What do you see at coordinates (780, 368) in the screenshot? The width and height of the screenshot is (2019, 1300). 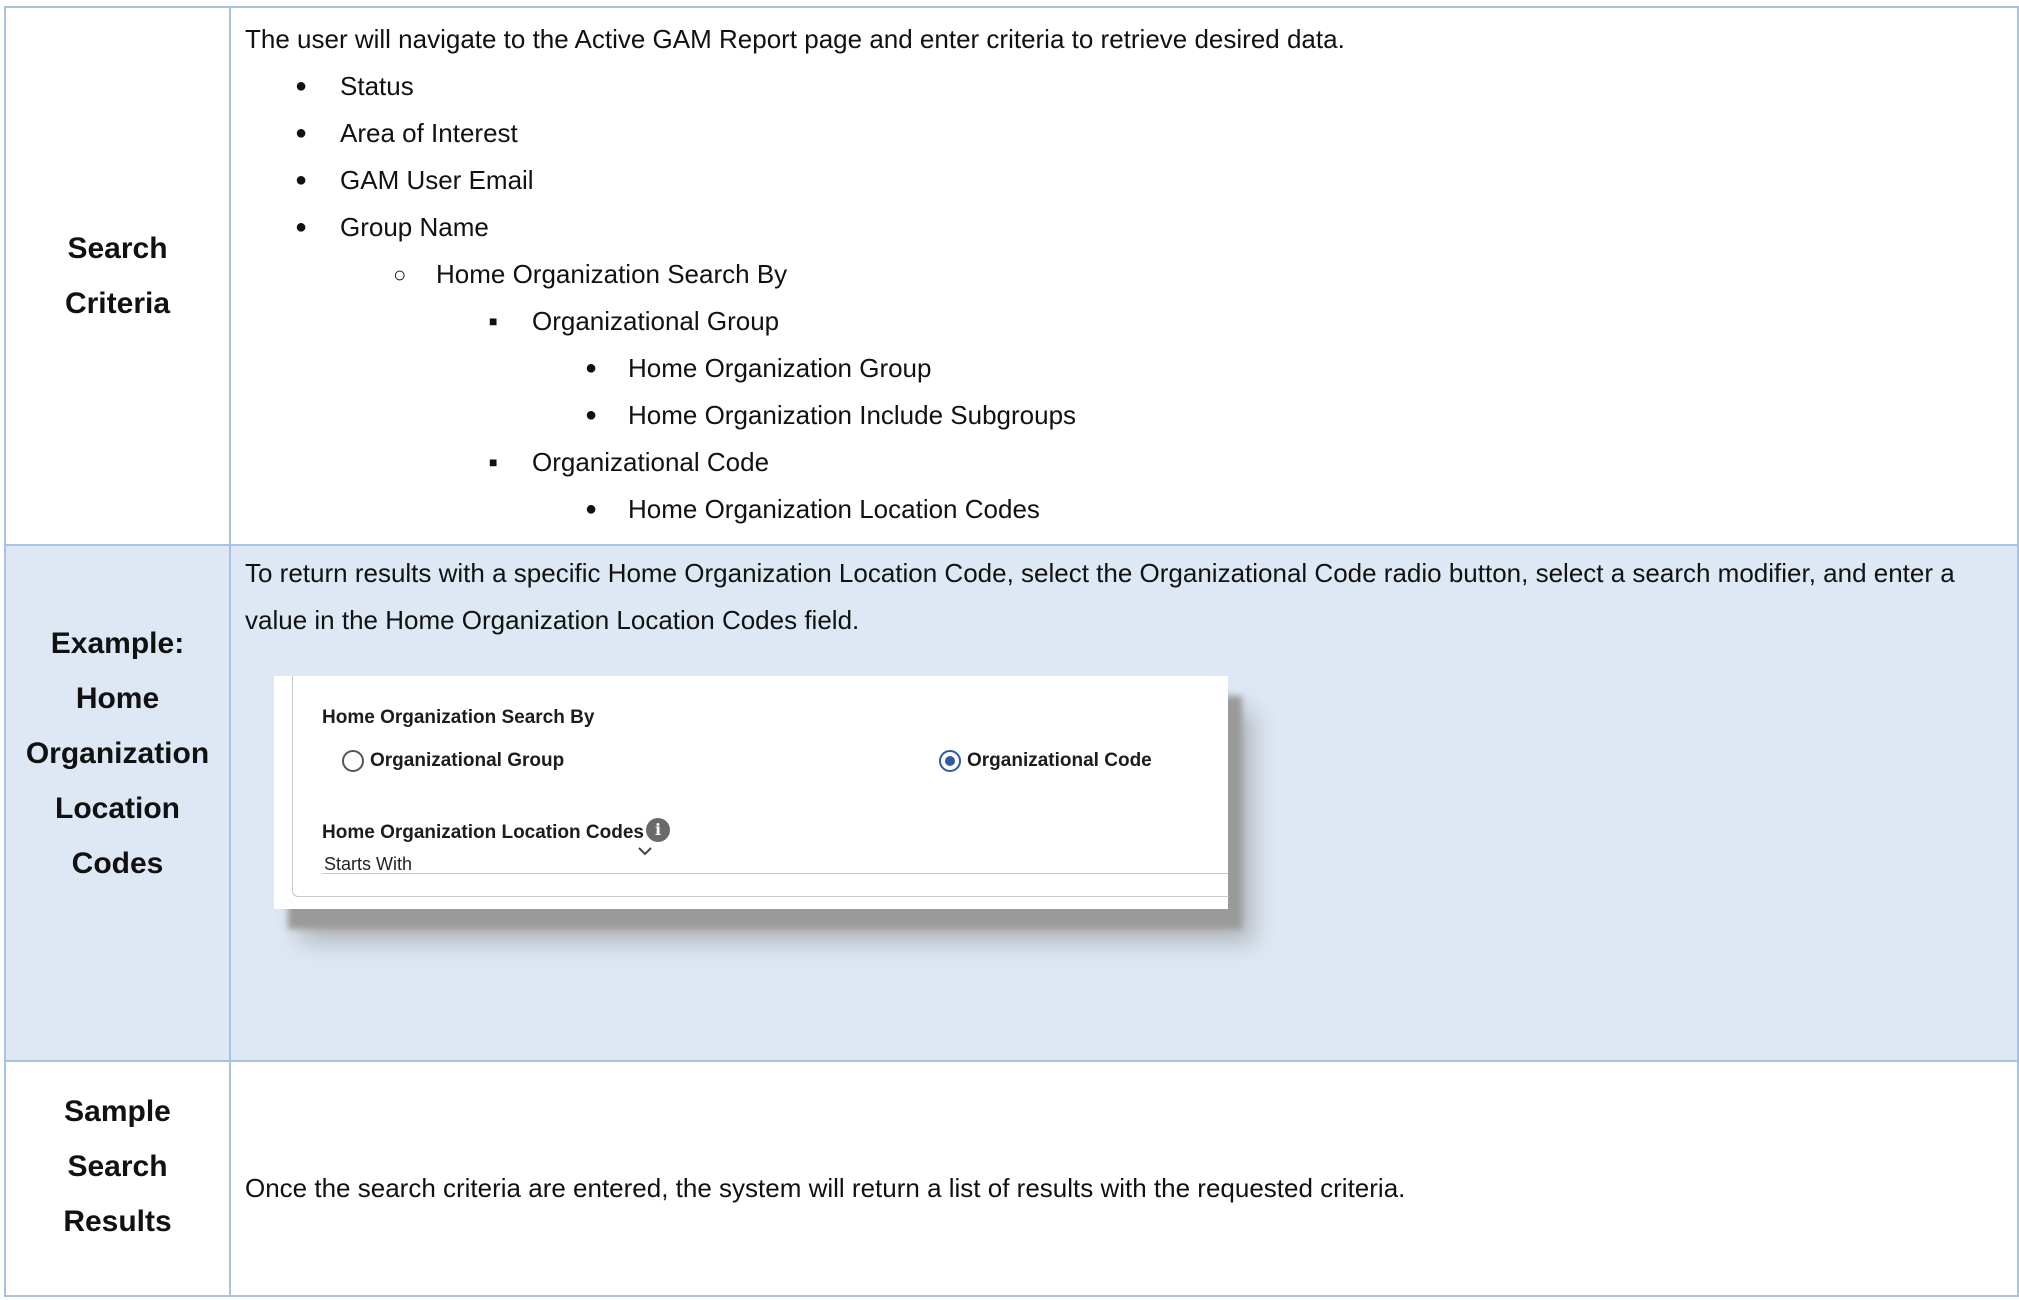 I see `list-item-text: Home Organization Group` at bounding box center [780, 368].